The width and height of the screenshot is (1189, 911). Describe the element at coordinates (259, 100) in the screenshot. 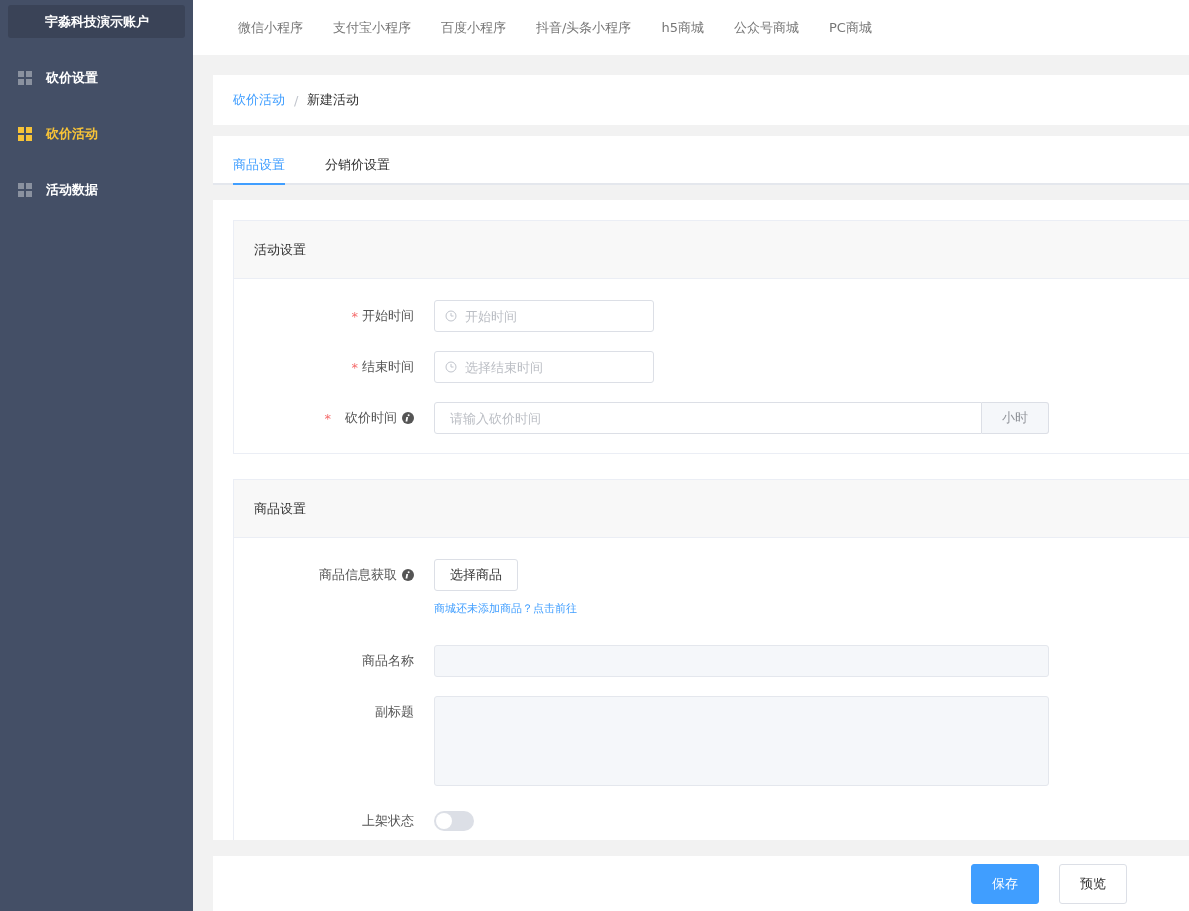

I see `breadcrumb-link: 砍价活动` at that location.